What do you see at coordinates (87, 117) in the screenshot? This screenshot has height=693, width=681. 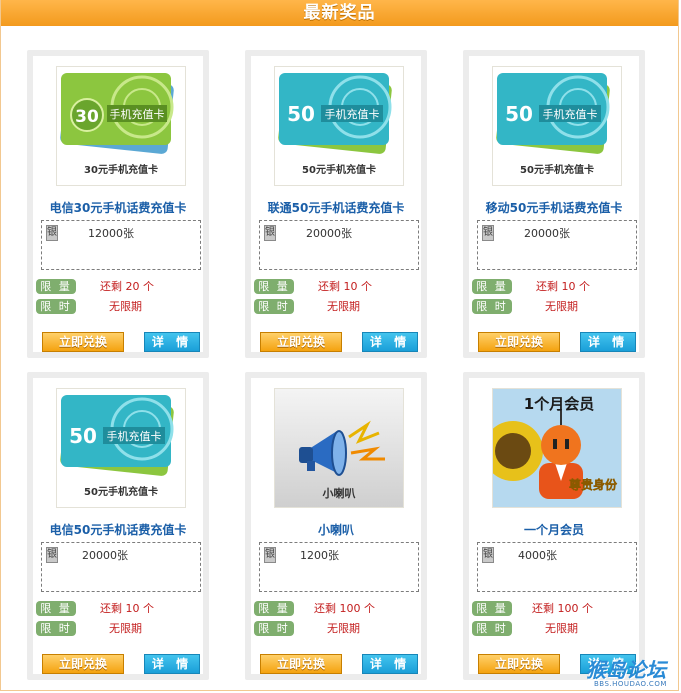 I see `card-value-text: 30` at bounding box center [87, 117].